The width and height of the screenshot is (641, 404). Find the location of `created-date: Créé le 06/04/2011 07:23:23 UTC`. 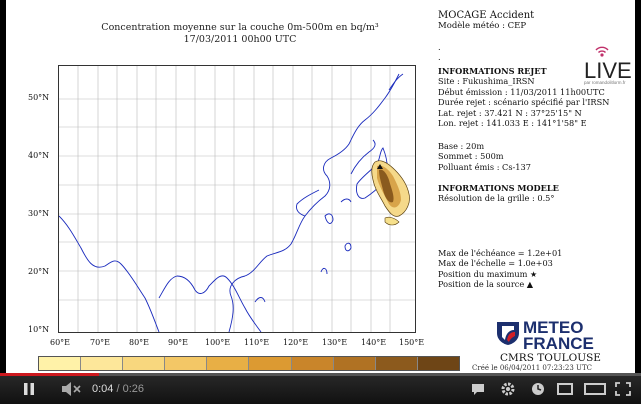

created-date: Créé le 06/04/2011 07:23:23 UTC is located at coordinates (532, 368).